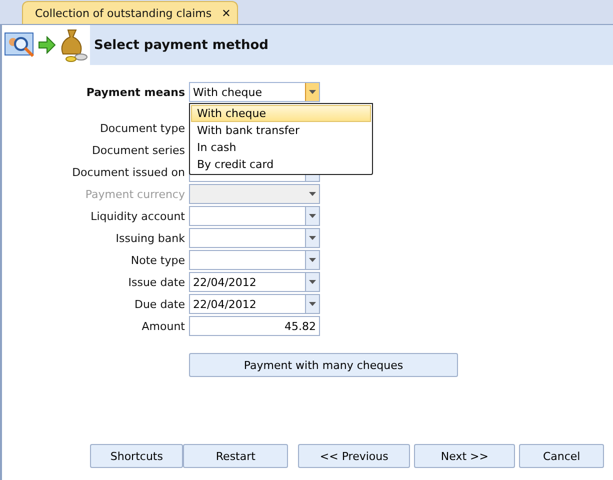  I want to click on dropdown-option: By credit card, so click(281, 164).